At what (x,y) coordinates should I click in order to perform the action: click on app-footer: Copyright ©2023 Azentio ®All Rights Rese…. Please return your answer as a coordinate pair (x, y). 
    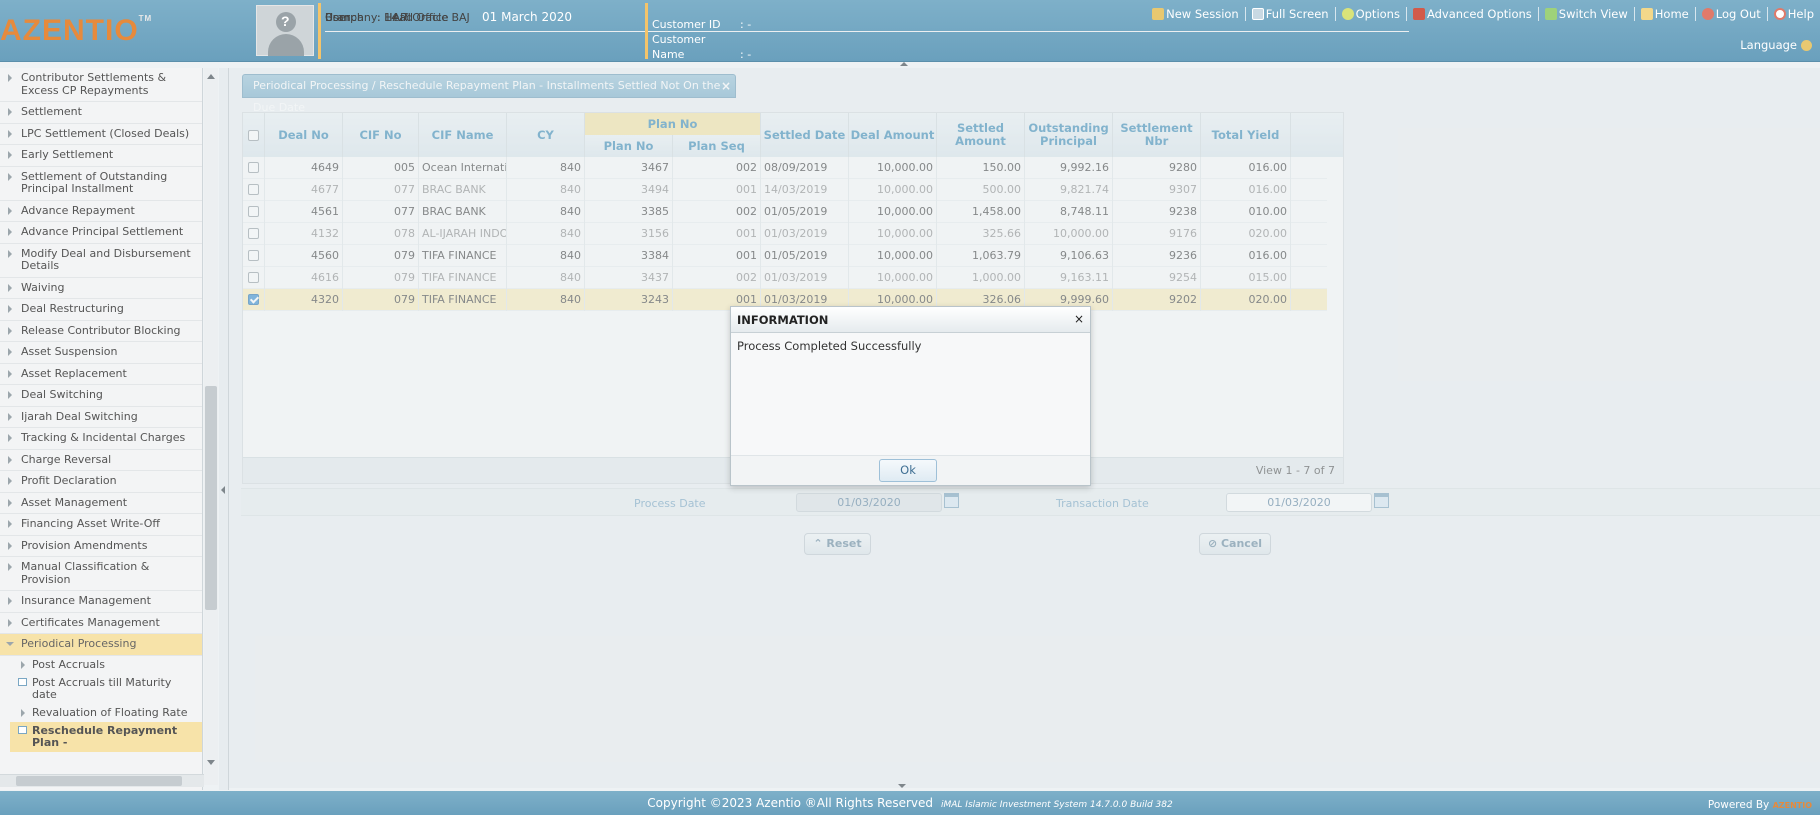
    Looking at the image, I should click on (910, 803).